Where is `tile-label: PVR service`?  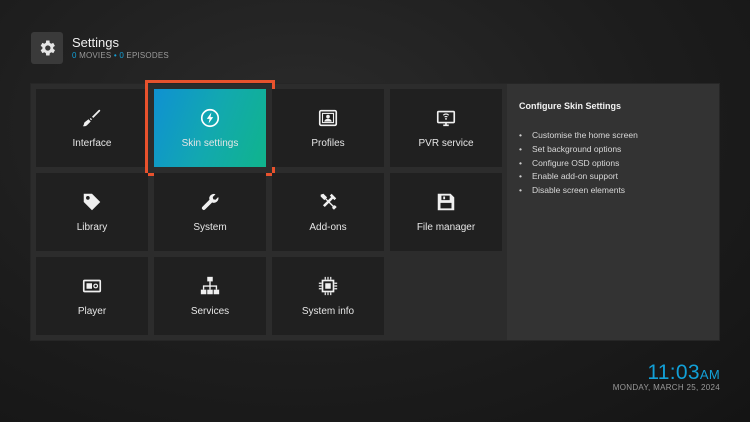 tile-label: PVR service is located at coordinates (446, 143).